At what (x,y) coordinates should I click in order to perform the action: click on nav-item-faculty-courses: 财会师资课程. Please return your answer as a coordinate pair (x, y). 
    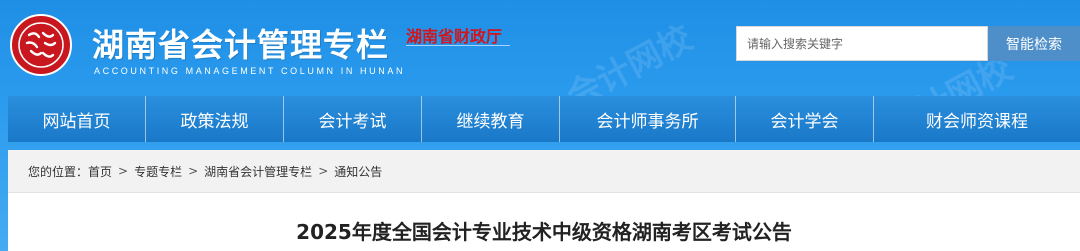
    Looking at the image, I should click on (977, 119).